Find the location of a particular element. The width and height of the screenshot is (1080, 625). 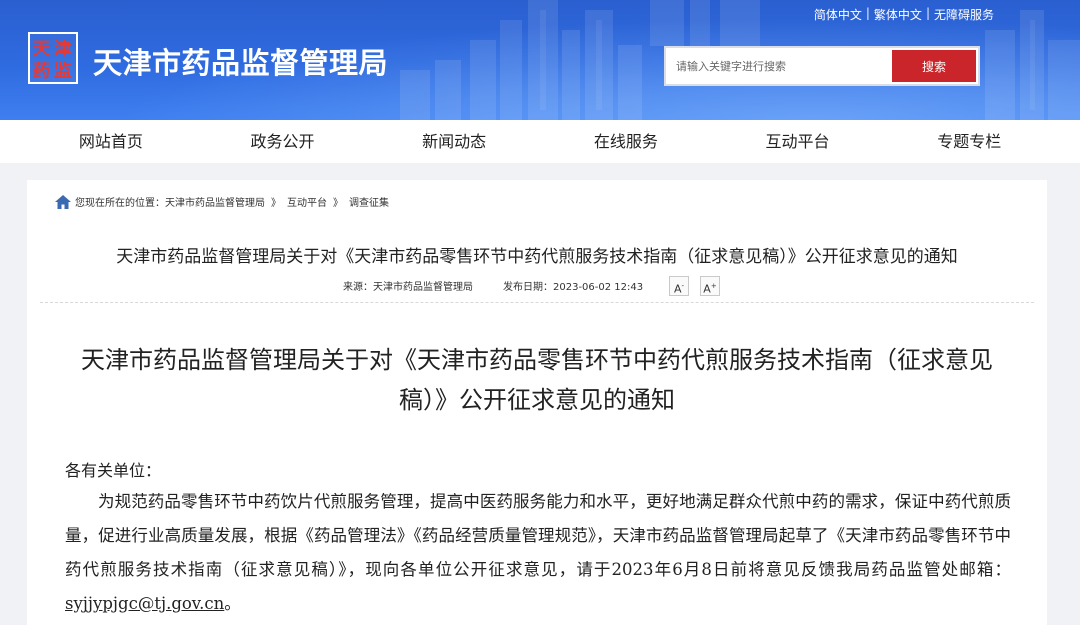

salutation: 各有关单位： is located at coordinates (113, 470).